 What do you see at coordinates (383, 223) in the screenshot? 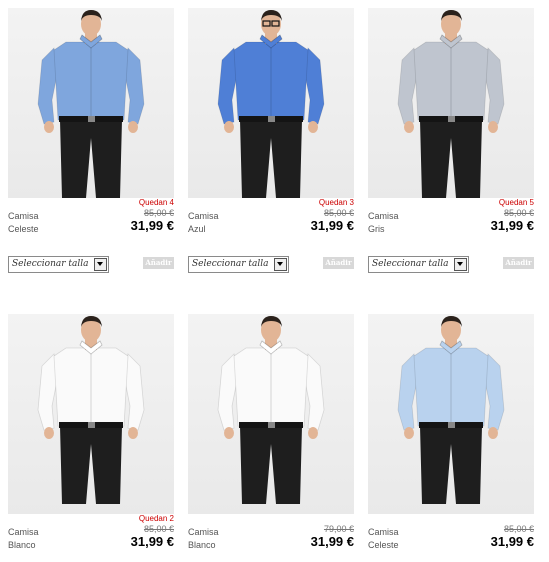
I see `product-name: Camisa Gris` at bounding box center [383, 223].